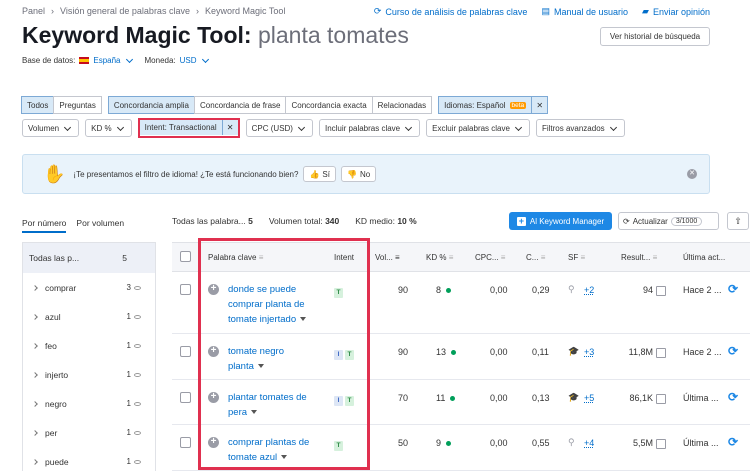  Describe the element at coordinates (185, 256) in the screenshot. I see `select-all-checkbox` at that location.